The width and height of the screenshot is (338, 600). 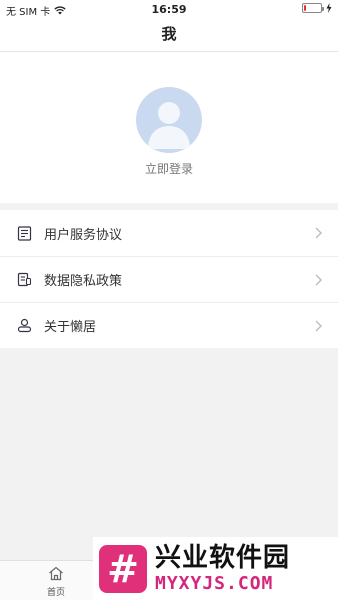 I want to click on status-time: 16:59, so click(x=169, y=9).